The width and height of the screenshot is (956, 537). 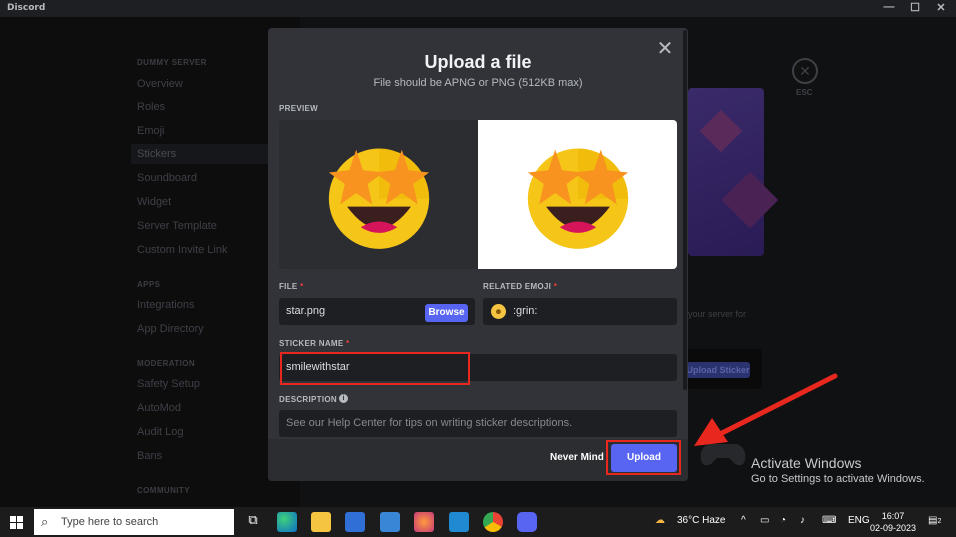 I want to click on mail-icon, so click(x=390, y=522).